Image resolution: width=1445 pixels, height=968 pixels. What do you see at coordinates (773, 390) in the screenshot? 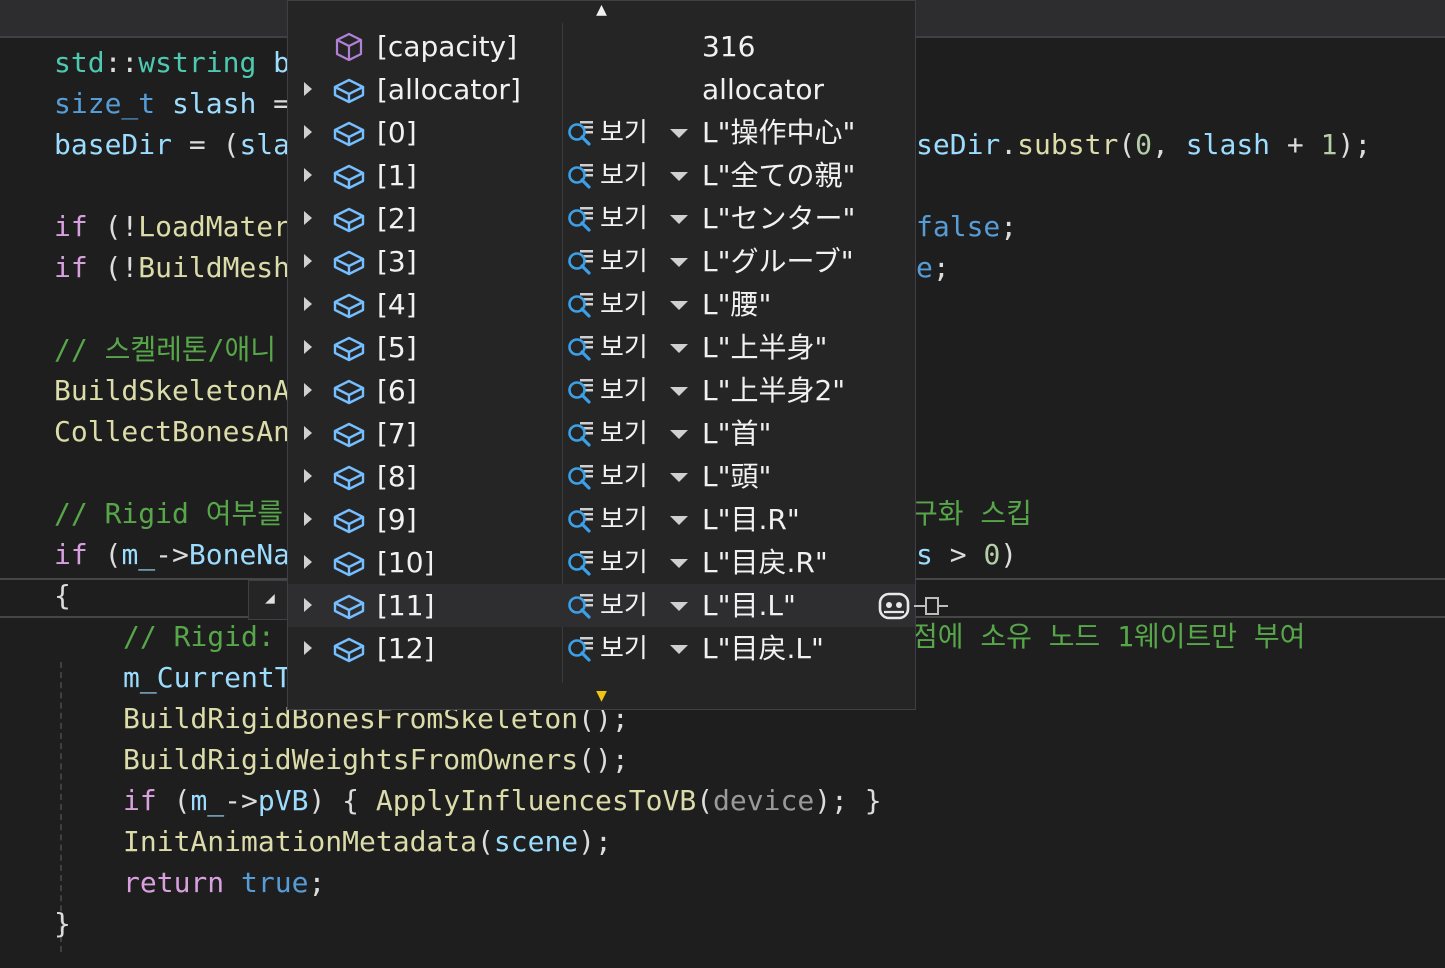
I see `variable-value: L"上半身2"` at bounding box center [773, 390].